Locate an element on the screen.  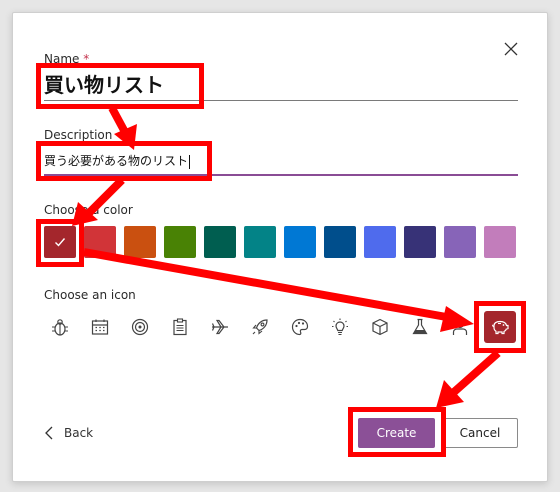
description-input-value: 買う必要がある物のリスト is located at coordinates (116, 161).